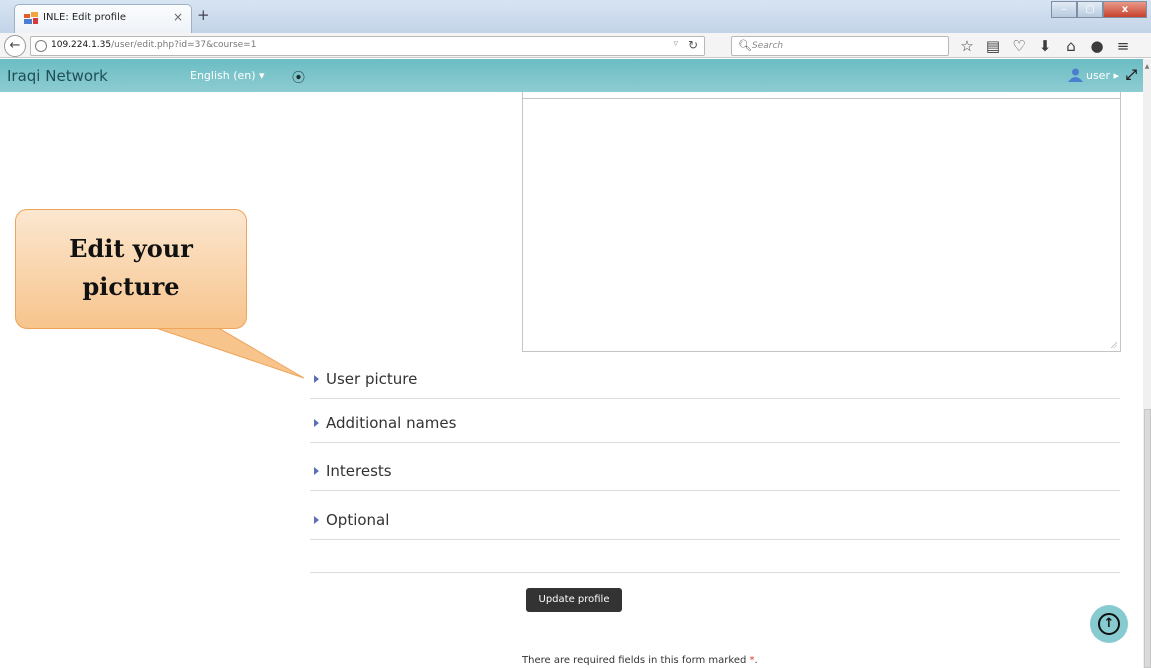  I want to click on section-label: Interests, so click(359, 471).